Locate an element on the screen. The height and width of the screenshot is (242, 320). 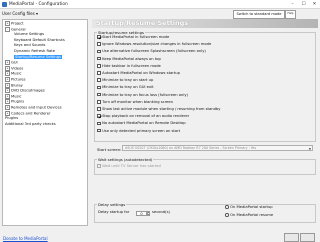
delay-input: 0 is located at coordinates (141, 213).